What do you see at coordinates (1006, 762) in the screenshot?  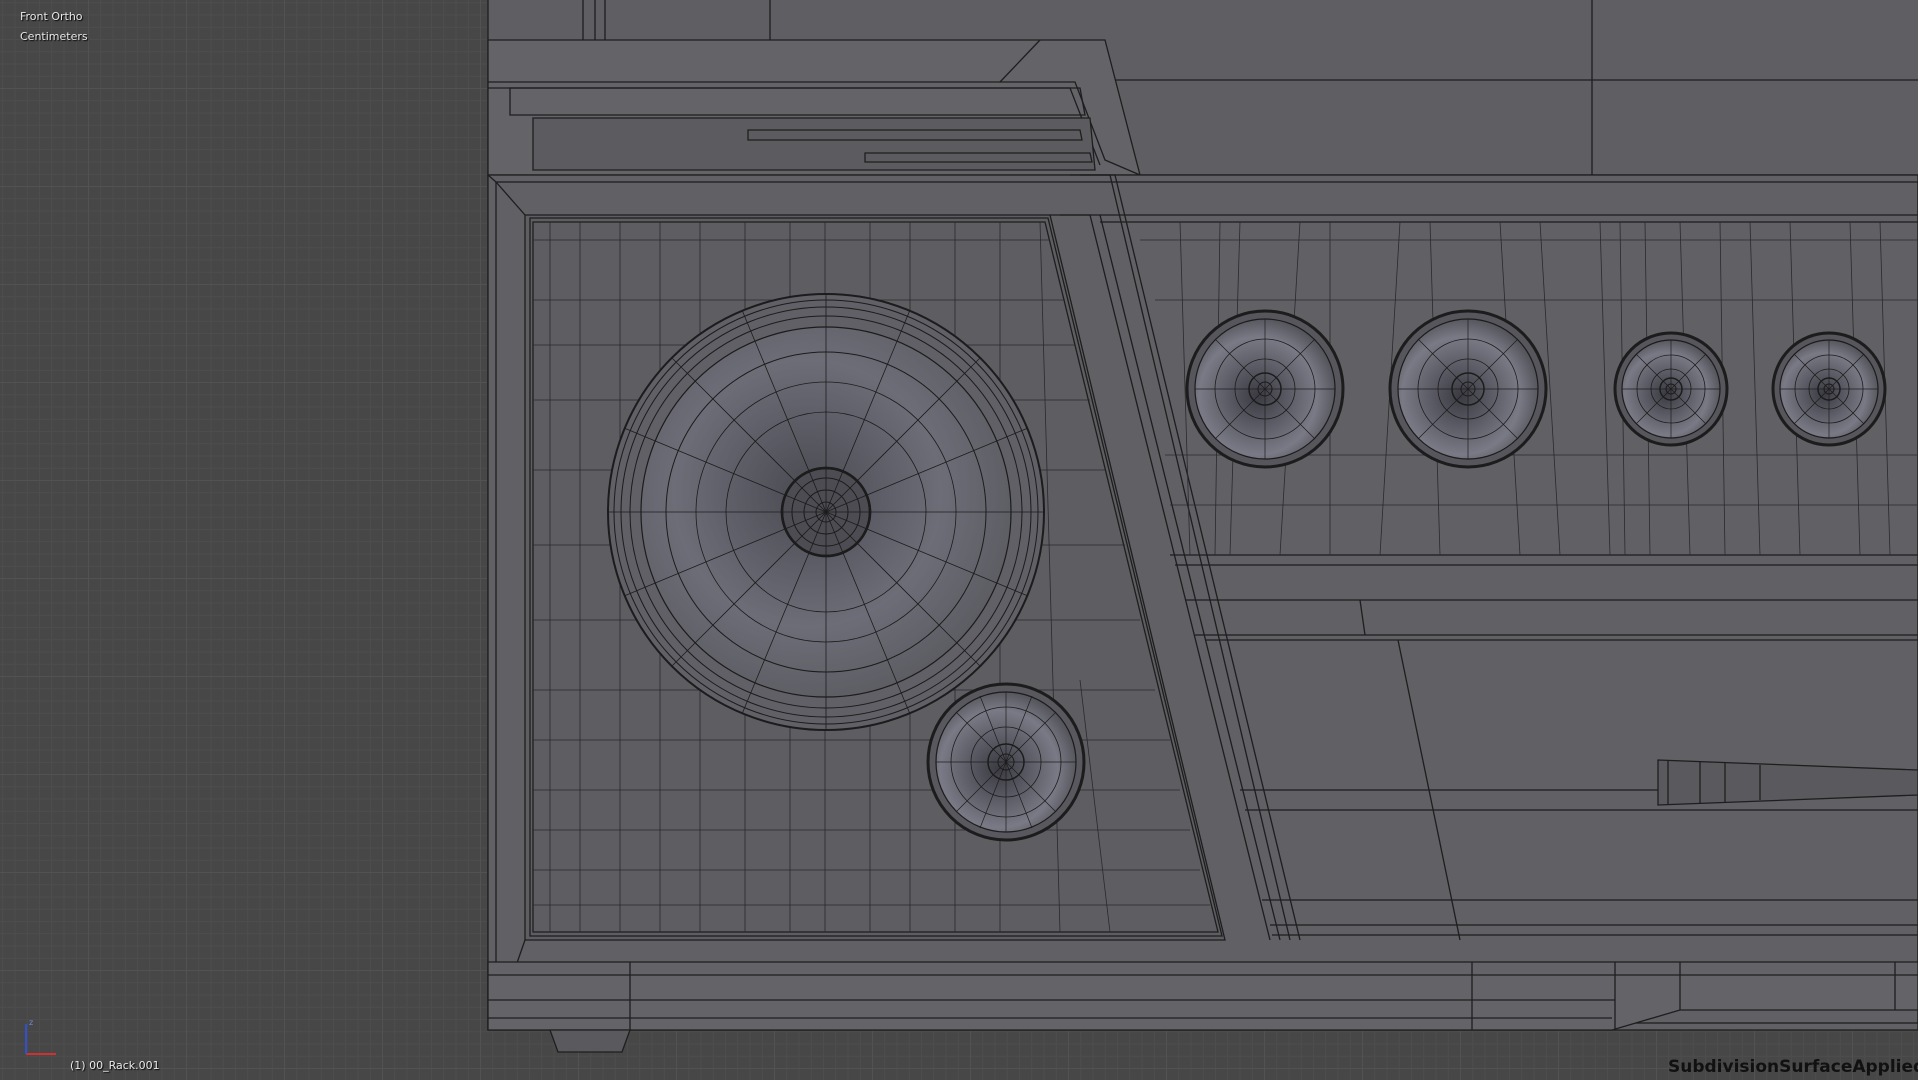 I see `speaker-tweeter` at bounding box center [1006, 762].